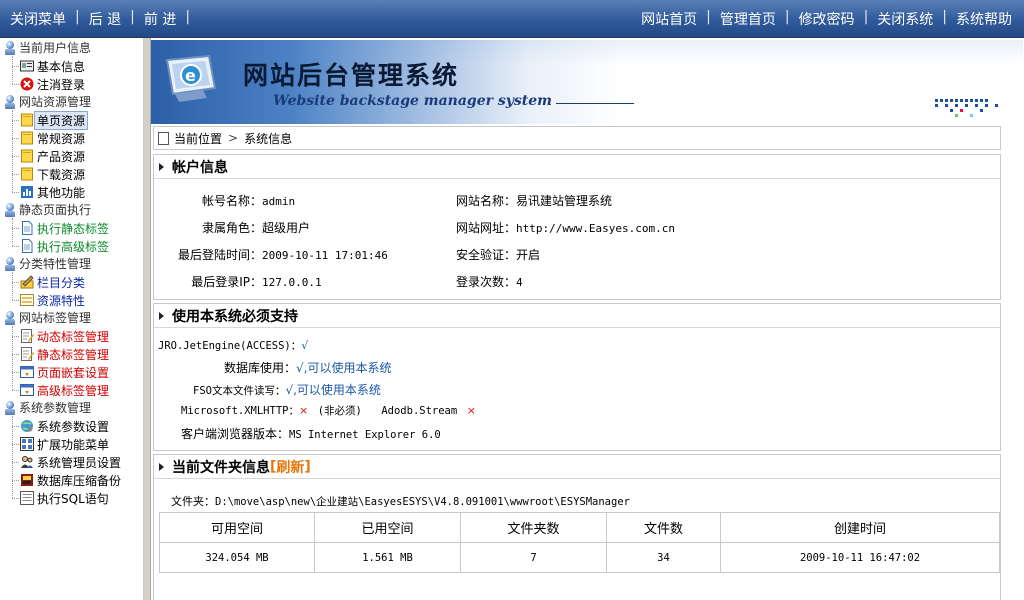 This screenshot has height=600, width=1024. I want to click on tree-item: 其他功能, so click(54, 192).